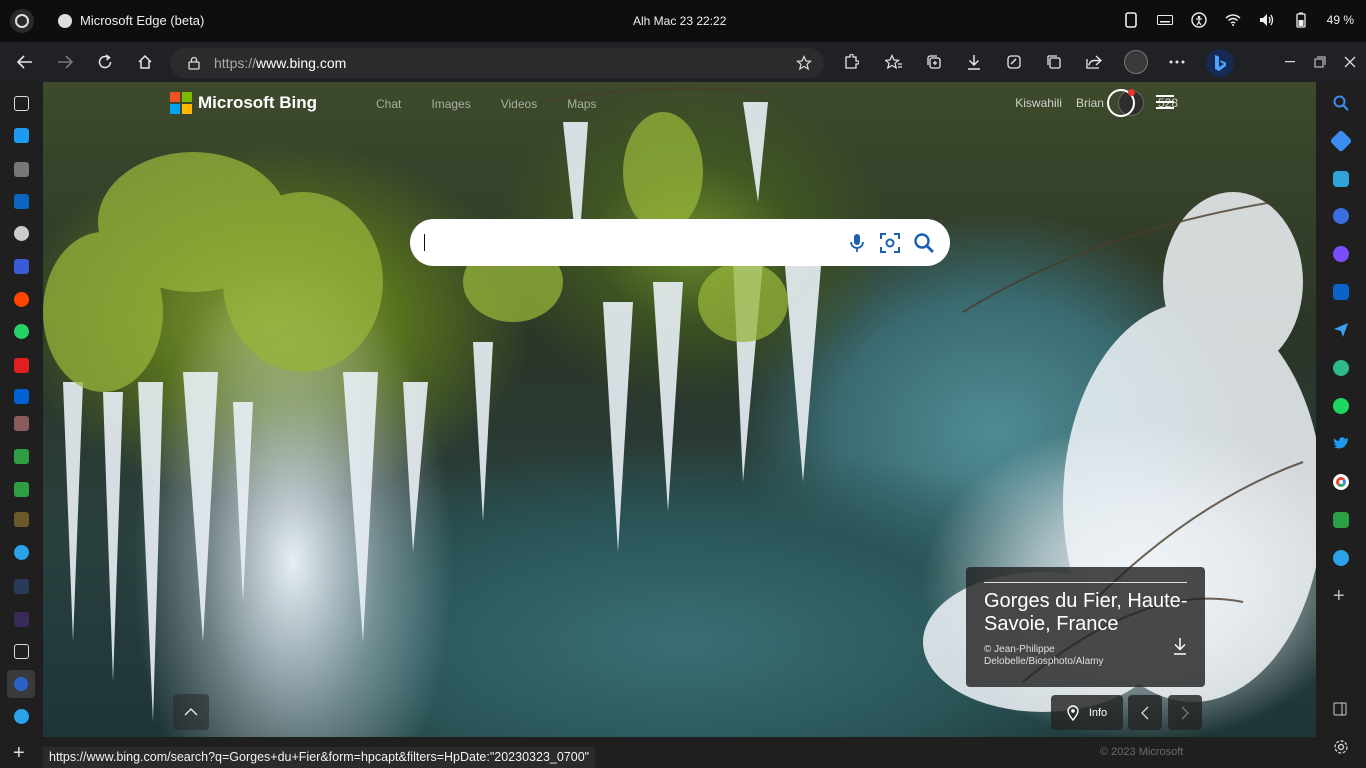 This screenshot has height=768, width=1366. I want to click on caption-title: Gorges du Fier, Haute-Savoie, France, so click(1089, 613).